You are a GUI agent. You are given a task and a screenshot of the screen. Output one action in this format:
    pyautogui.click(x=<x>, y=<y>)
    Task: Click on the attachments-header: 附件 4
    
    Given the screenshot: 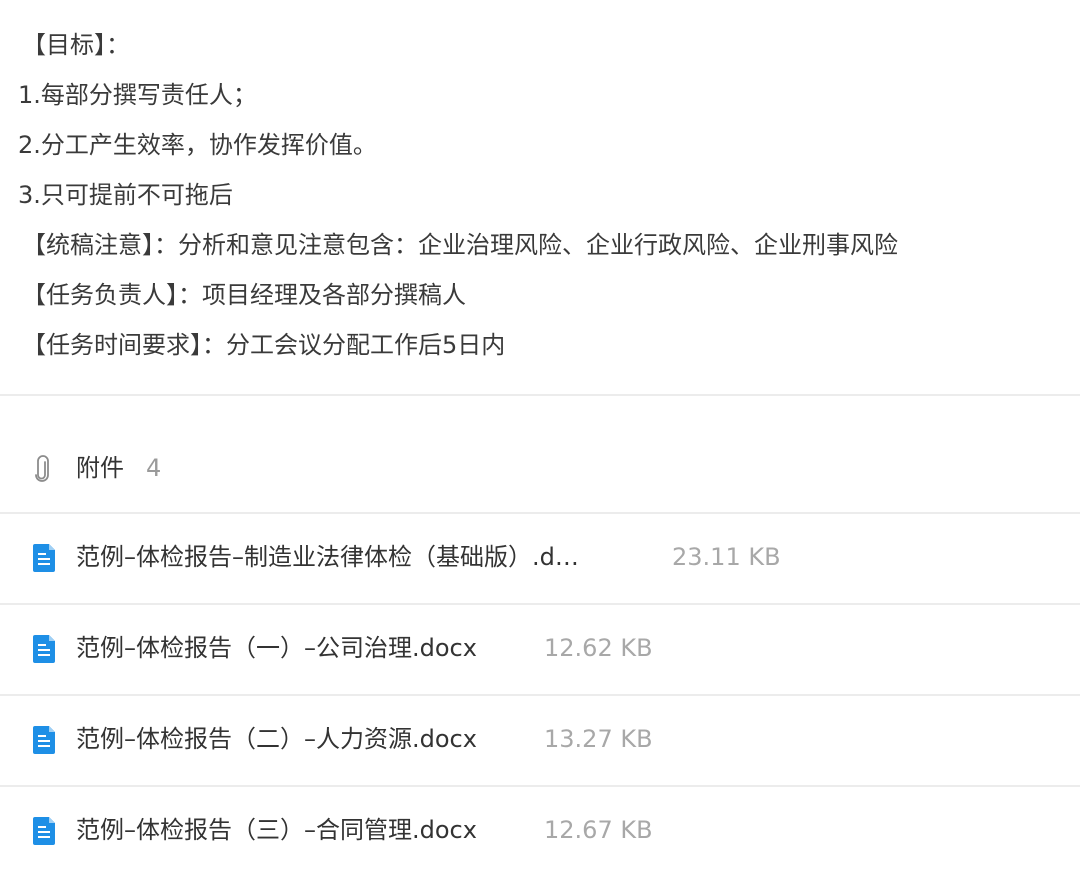 What is the action you would take?
    pyautogui.click(x=540, y=468)
    